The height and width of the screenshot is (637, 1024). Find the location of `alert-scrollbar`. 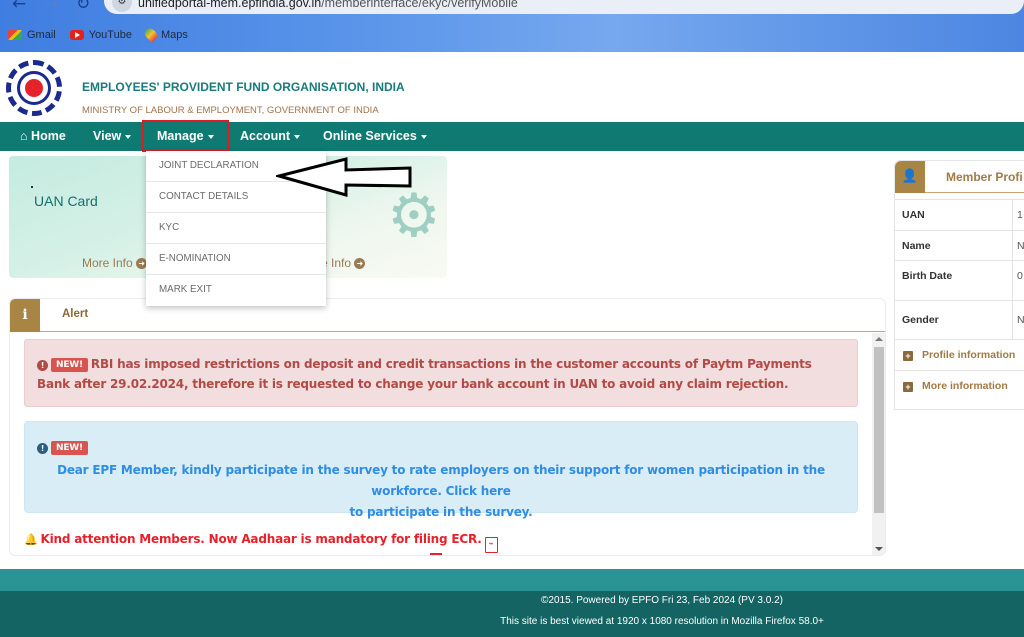

alert-scrollbar is located at coordinates (878, 444).